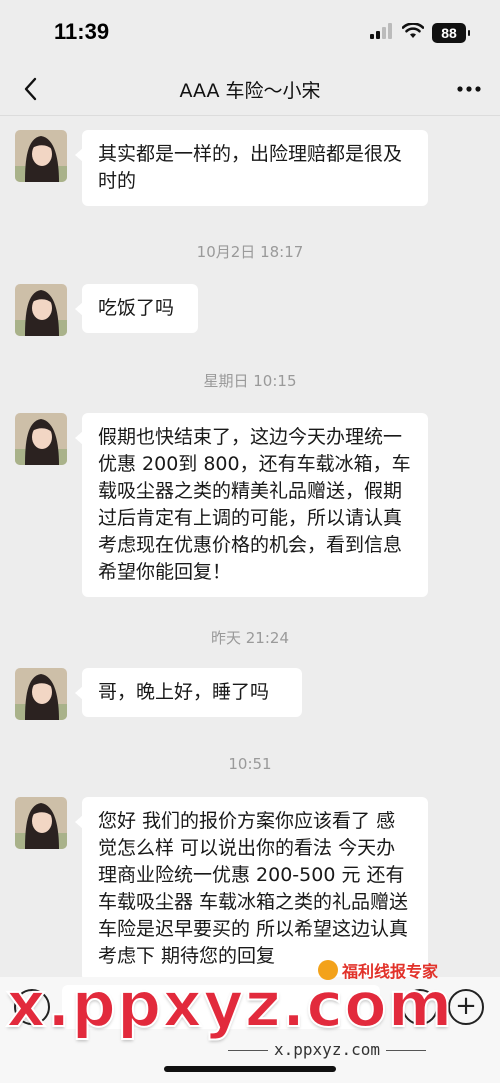 The image size is (500, 1083). I want to click on more-options-button, so click(469, 89).